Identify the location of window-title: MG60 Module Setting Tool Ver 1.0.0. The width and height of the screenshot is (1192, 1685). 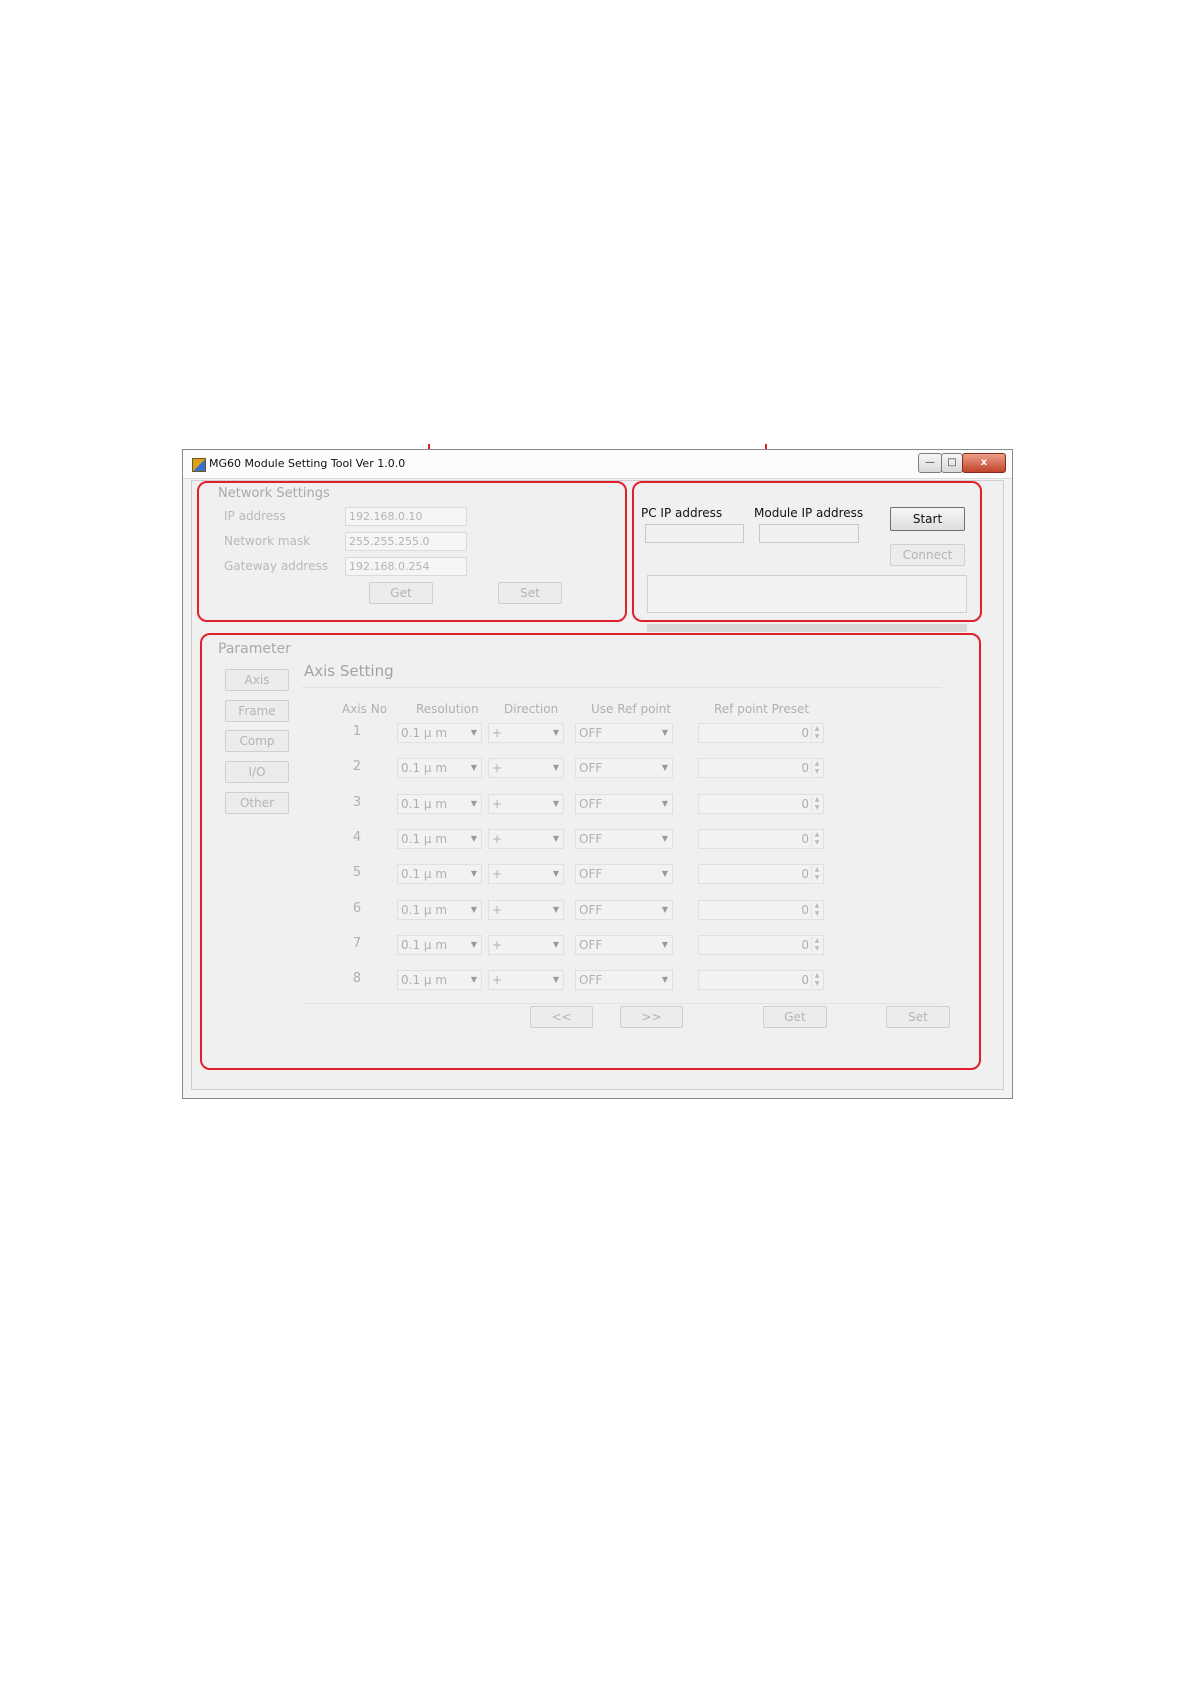
(307, 463).